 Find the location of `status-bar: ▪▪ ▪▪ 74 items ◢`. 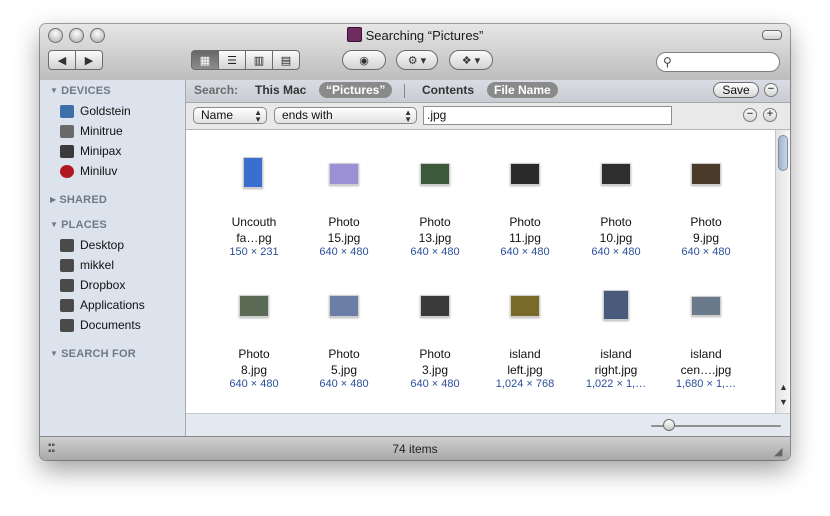

status-bar: ▪▪ ▪▪ 74 items ◢ is located at coordinates (415, 448).